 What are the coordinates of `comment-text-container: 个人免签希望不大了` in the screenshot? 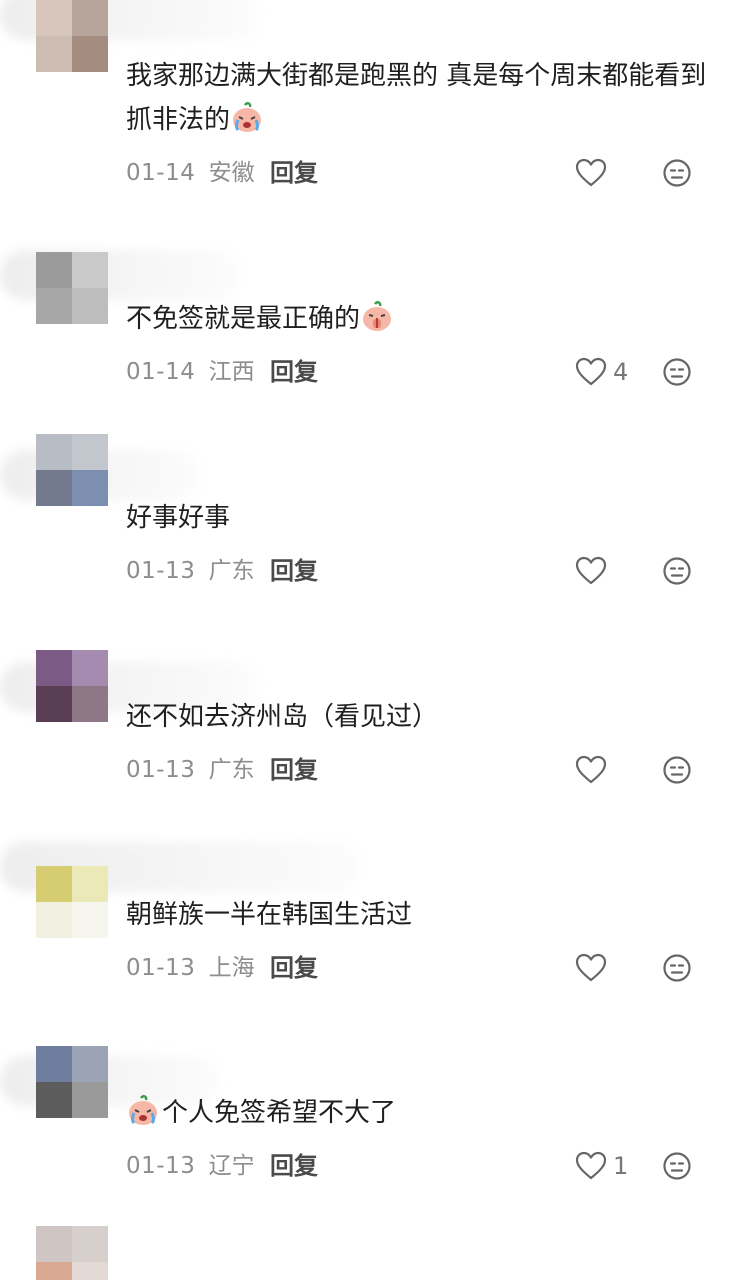 It's located at (421, 1113).